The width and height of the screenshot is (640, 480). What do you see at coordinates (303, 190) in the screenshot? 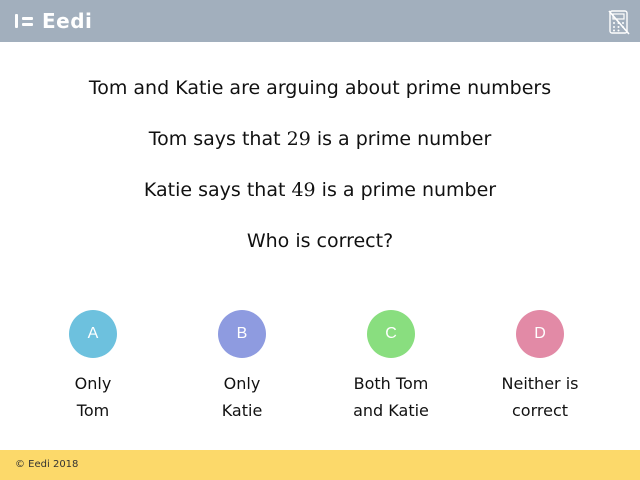
I see `katie-number: 49` at bounding box center [303, 190].